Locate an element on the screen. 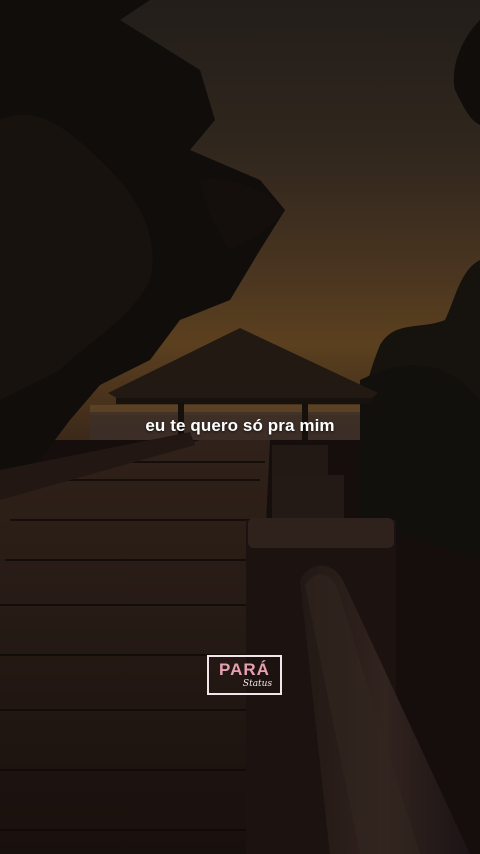  para-status-watermark-logo: PARÁ Status is located at coordinates (244, 675).